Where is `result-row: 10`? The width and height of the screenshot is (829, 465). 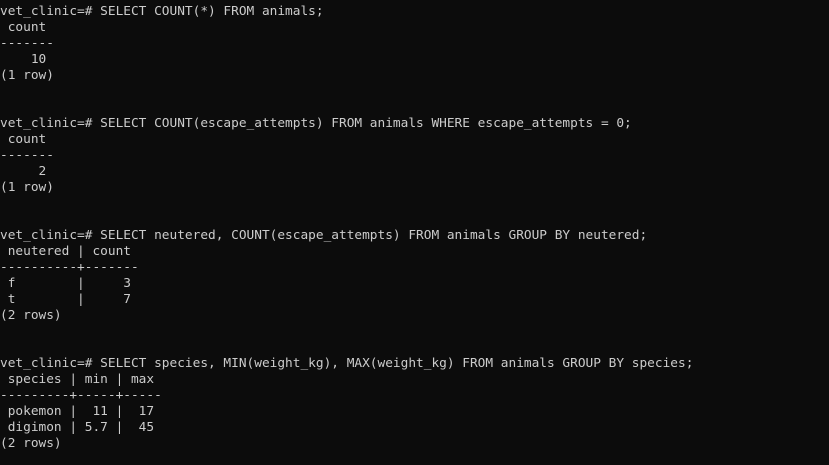 result-row: 10 is located at coordinates (23, 59).